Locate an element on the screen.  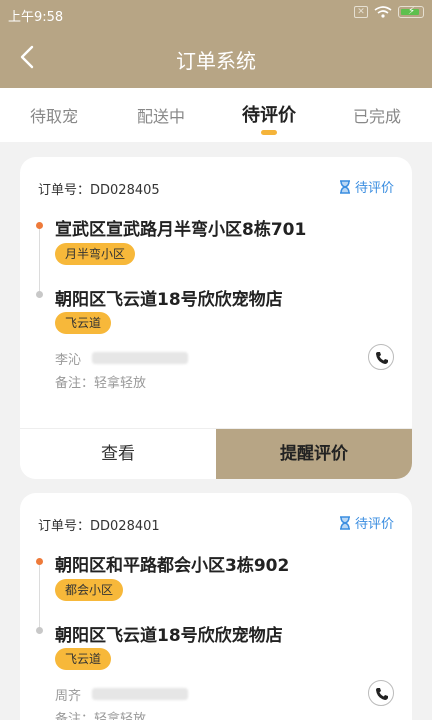
contact-name: 周齐 is located at coordinates (68, 696).